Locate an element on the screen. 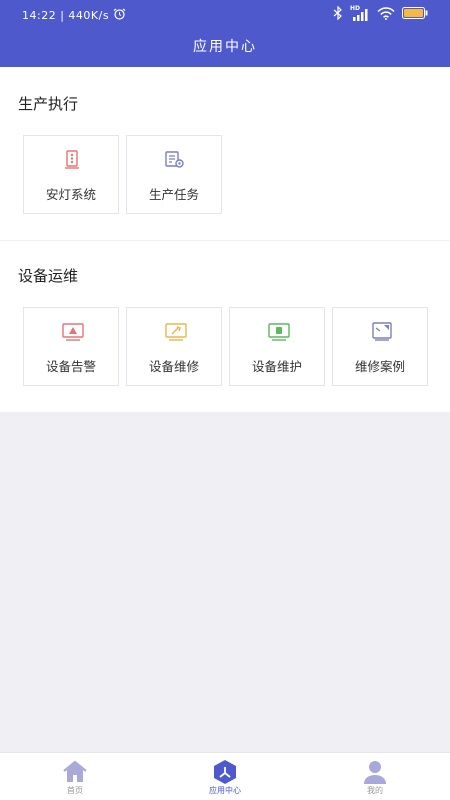  home-icon is located at coordinates (75, 772).